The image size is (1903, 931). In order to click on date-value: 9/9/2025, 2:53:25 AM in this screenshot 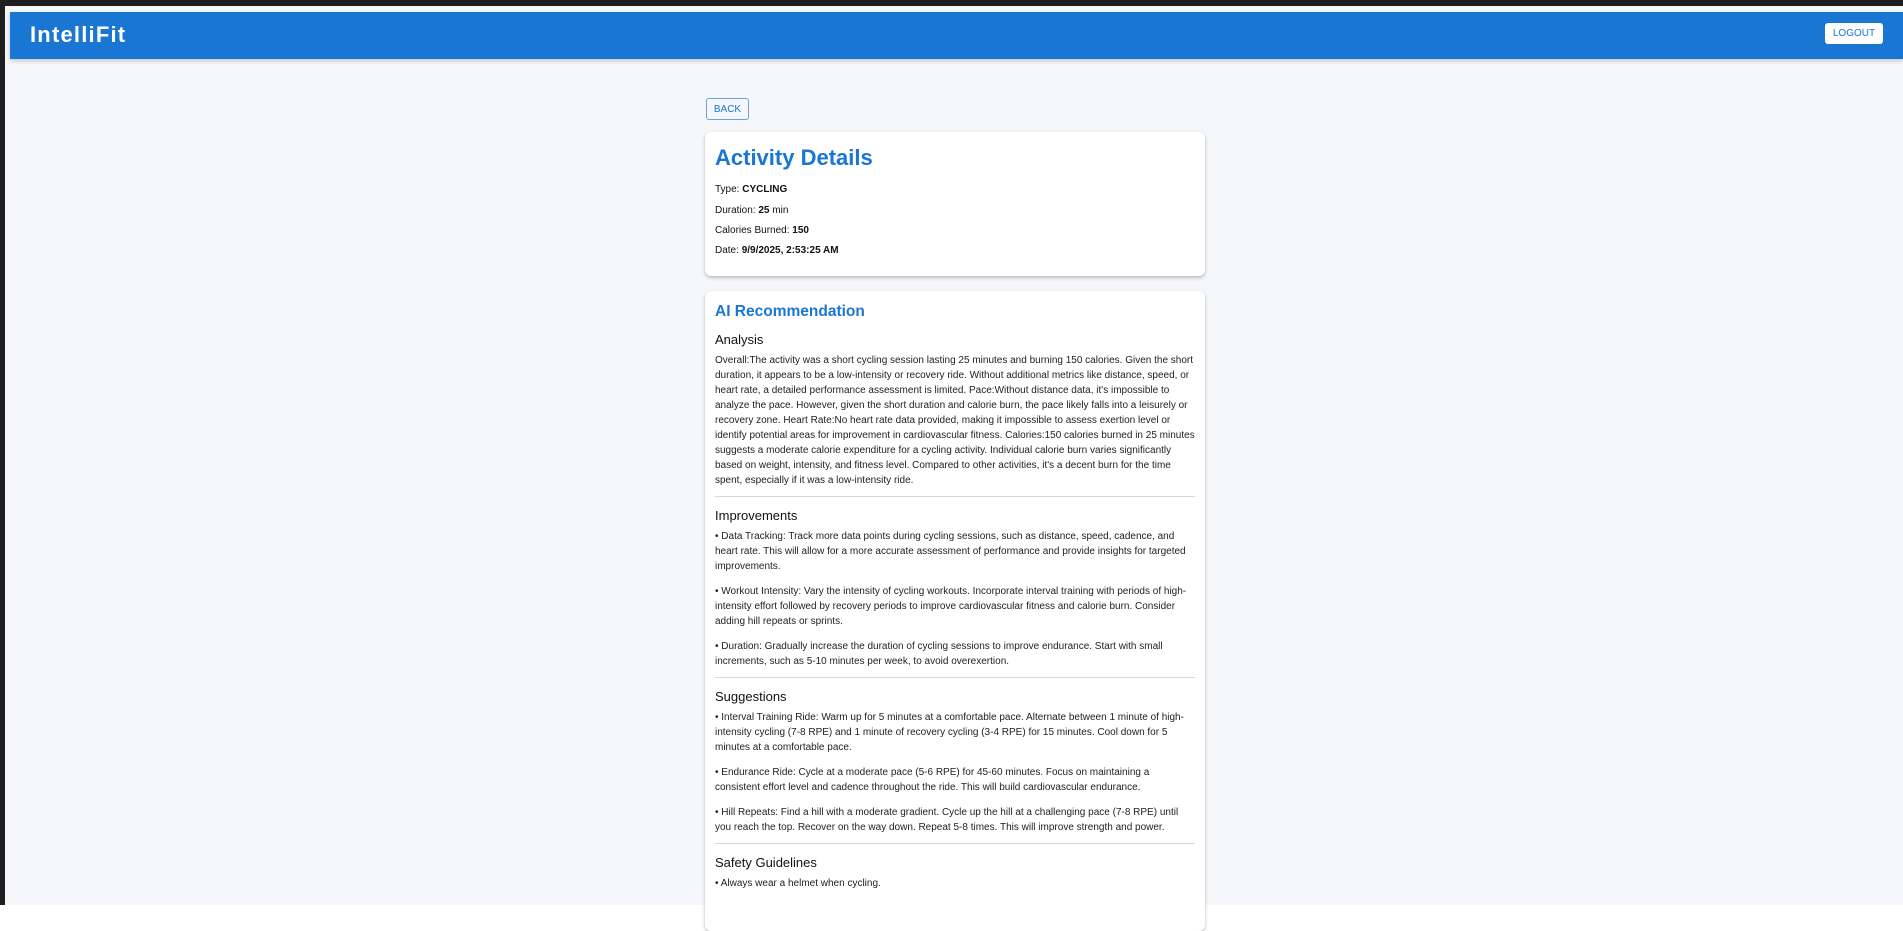, I will do `click(790, 250)`.